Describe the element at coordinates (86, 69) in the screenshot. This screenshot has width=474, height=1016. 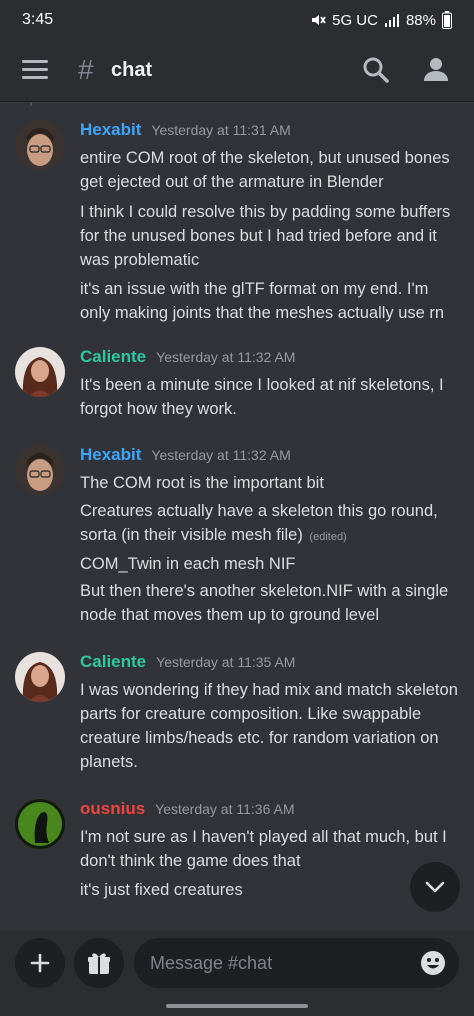
I see `hash-icon: #` at that location.